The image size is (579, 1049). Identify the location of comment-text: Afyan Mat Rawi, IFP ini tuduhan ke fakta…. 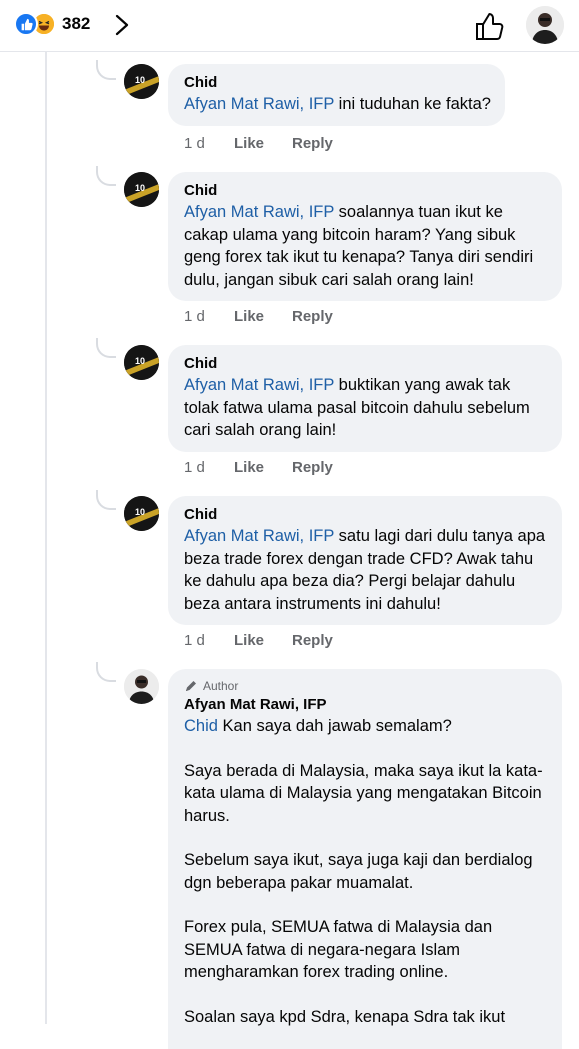
(337, 104).